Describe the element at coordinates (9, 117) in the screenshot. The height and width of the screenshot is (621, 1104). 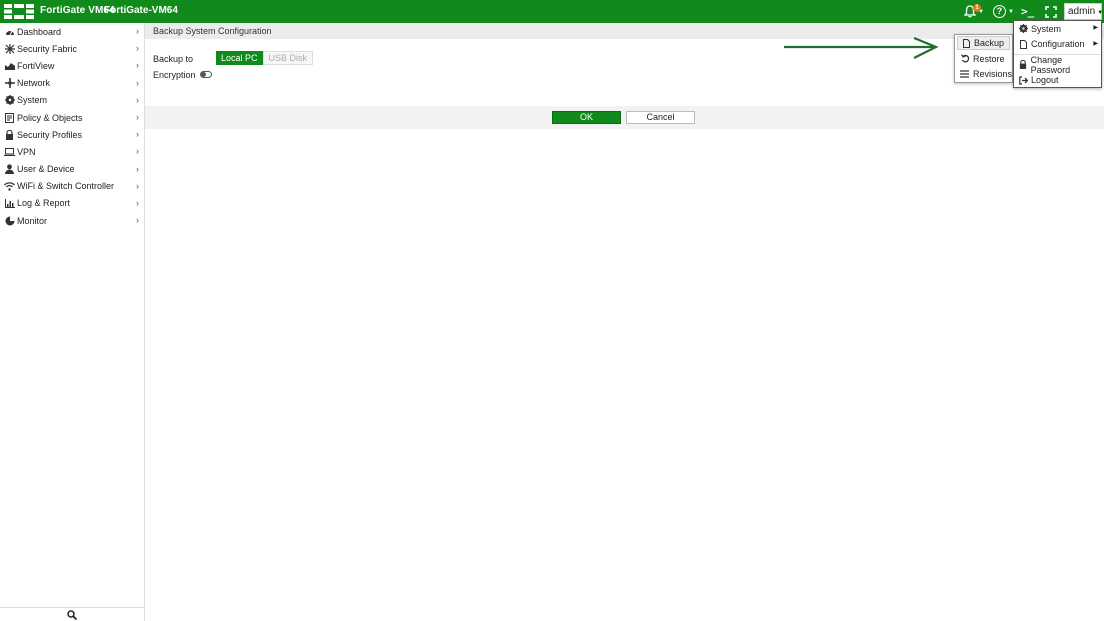
I see `policy-icon` at that location.